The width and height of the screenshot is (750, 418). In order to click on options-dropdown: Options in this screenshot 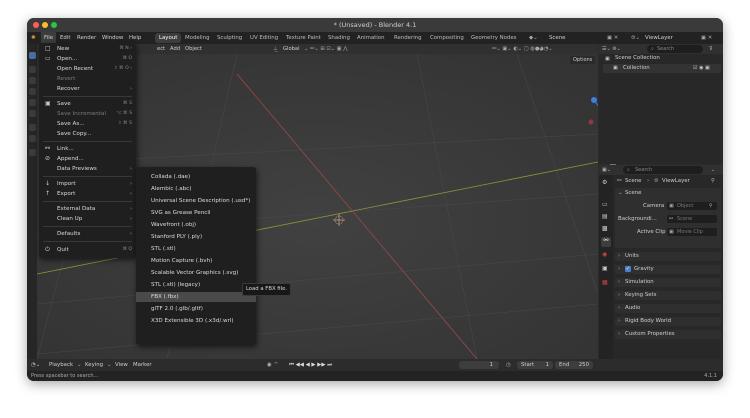, I will do `click(583, 60)`.